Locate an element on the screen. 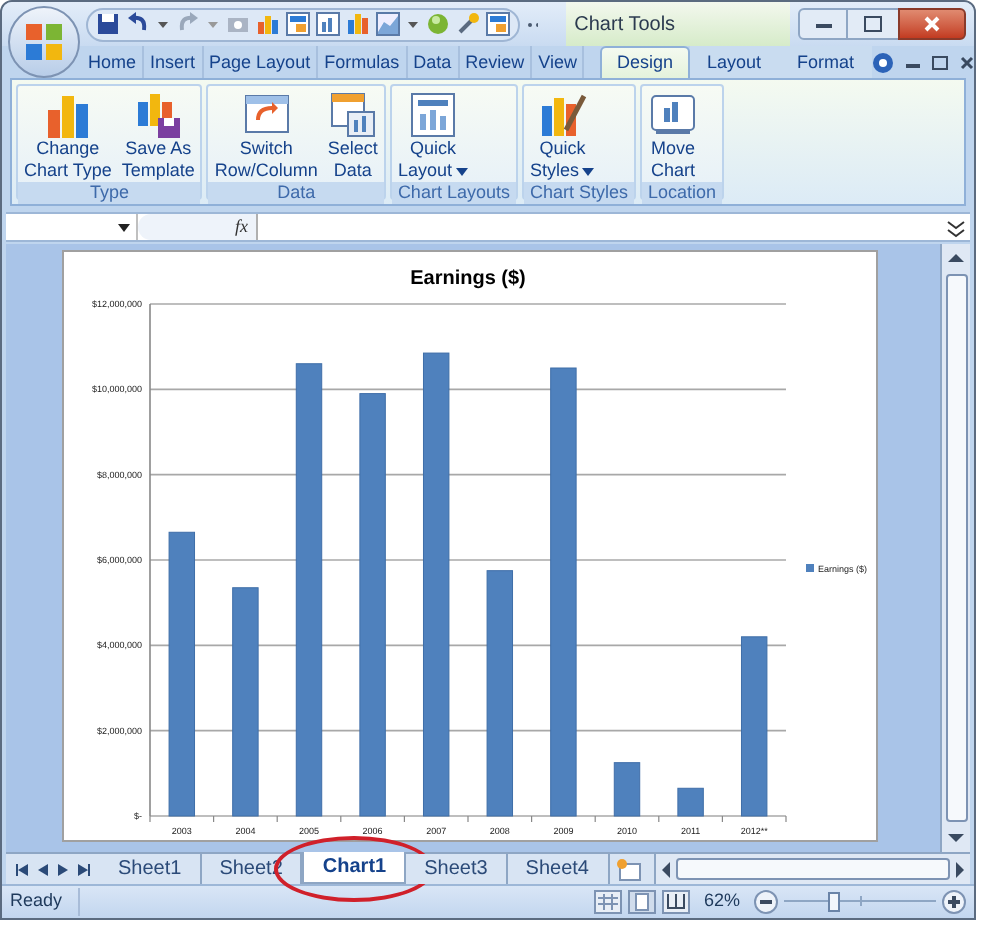 The height and width of the screenshot is (932, 984). save-icon is located at coordinates (108, 24).